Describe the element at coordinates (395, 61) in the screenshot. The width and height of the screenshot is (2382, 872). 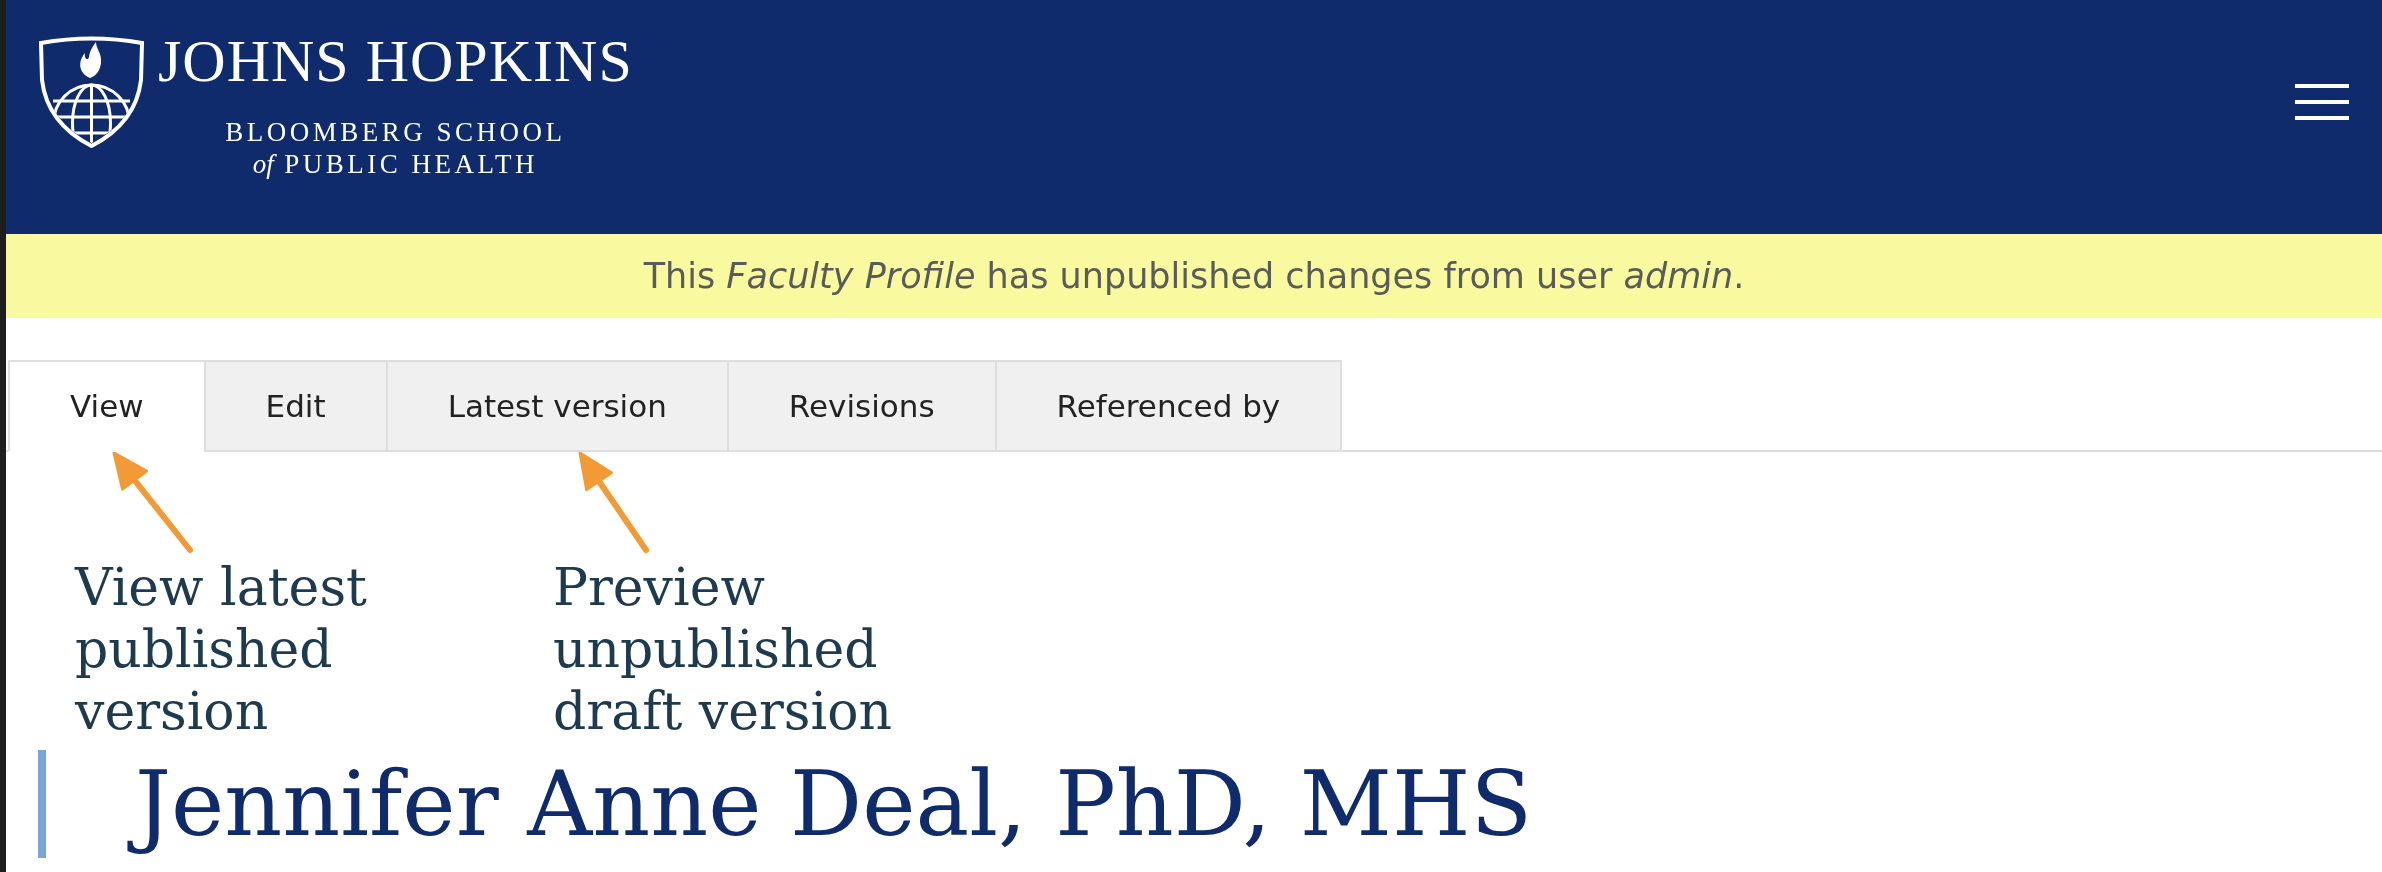
I see `logo-title: JOHNS HOPKINS` at that location.